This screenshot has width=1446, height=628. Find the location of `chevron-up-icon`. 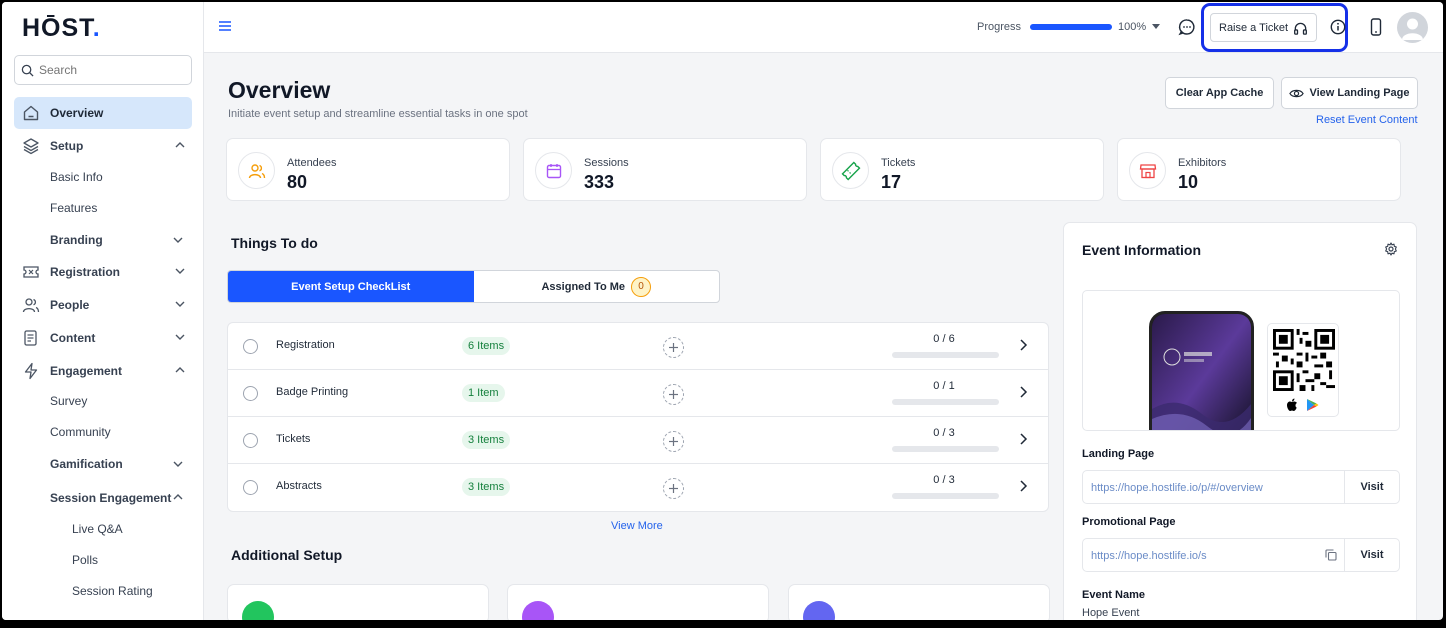

chevron-up-icon is located at coordinates (180, 370).